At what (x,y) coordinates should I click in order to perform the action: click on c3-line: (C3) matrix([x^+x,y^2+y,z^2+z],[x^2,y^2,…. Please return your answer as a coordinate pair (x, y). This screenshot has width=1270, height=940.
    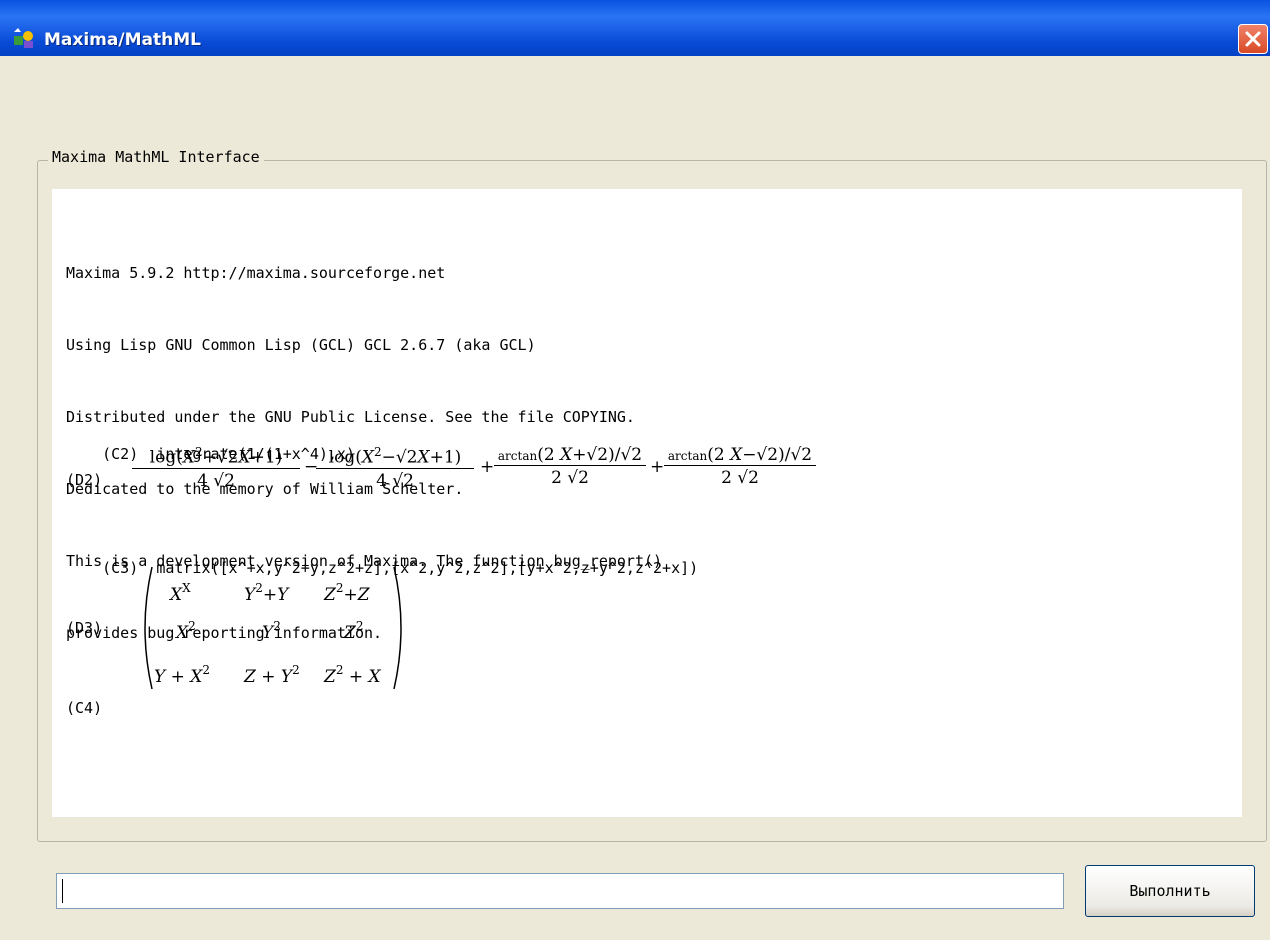
    Looking at the image, I should click on (382, 568).